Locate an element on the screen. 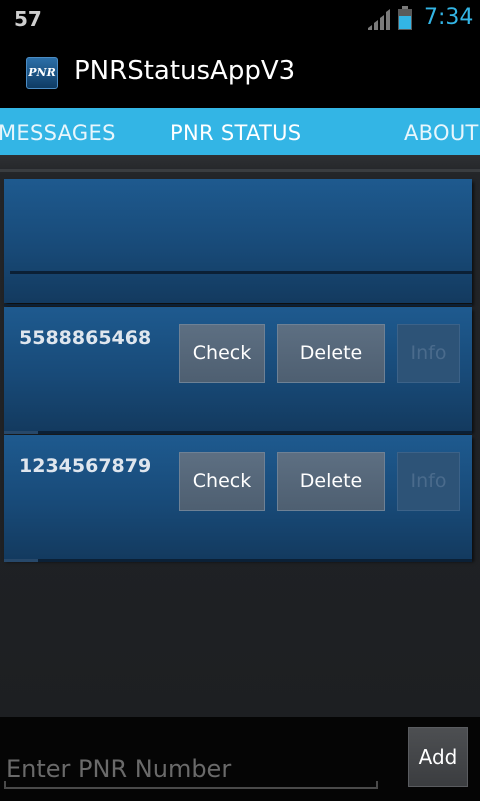  status-bar: 57 7:34 is located at coordinates (240, 19).